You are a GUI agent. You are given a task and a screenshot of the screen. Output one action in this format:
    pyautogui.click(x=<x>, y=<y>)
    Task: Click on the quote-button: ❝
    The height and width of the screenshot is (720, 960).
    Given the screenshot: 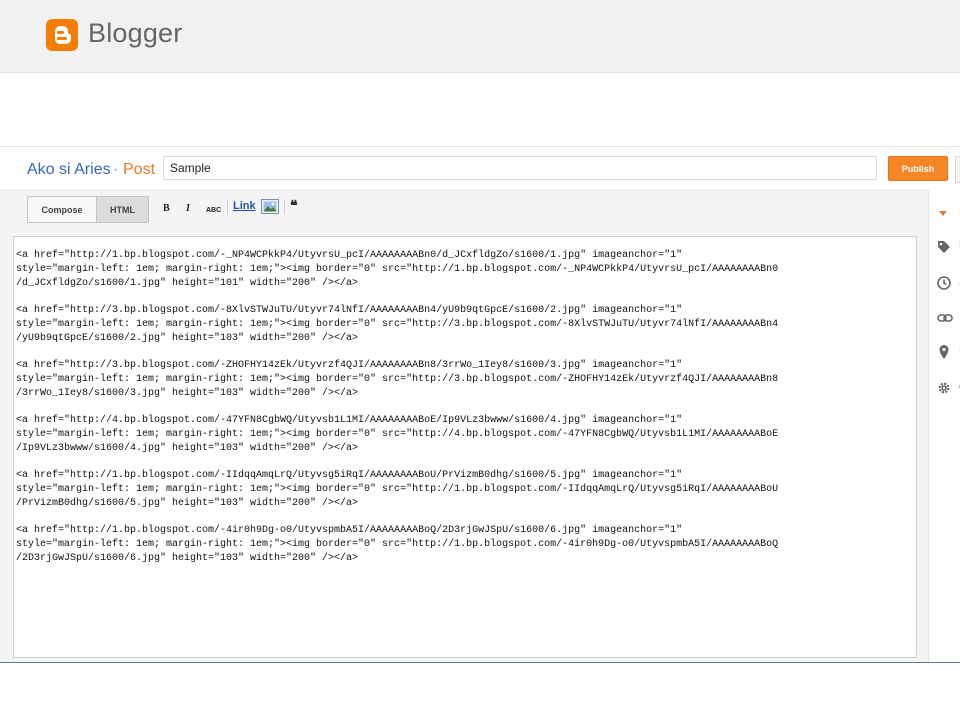 What is the action you would take?
    pyautogui.click(x=294, y=206)
    